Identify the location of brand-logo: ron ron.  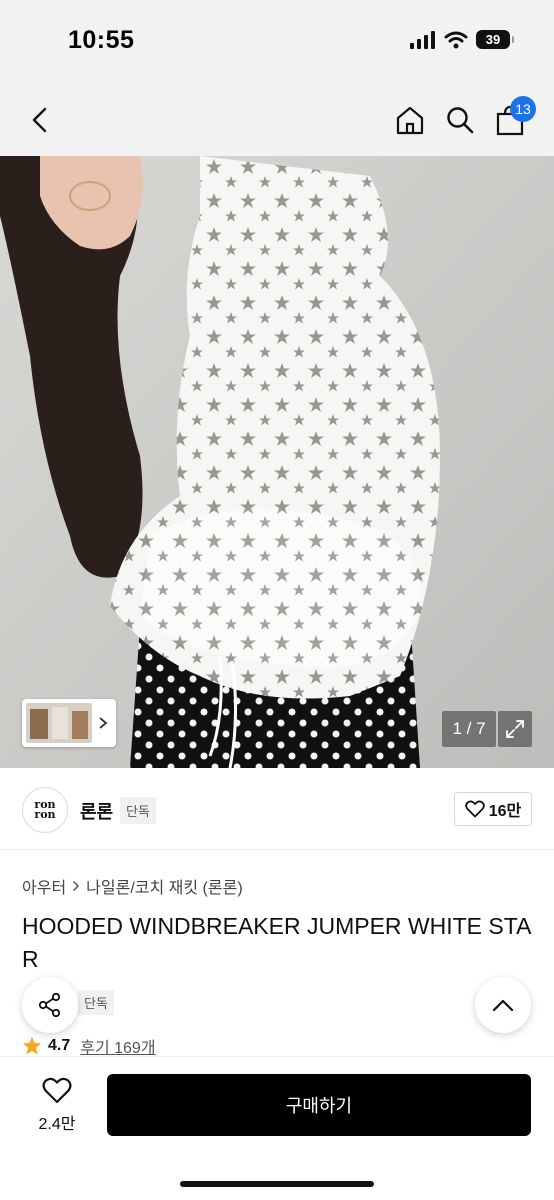
(45, 810).